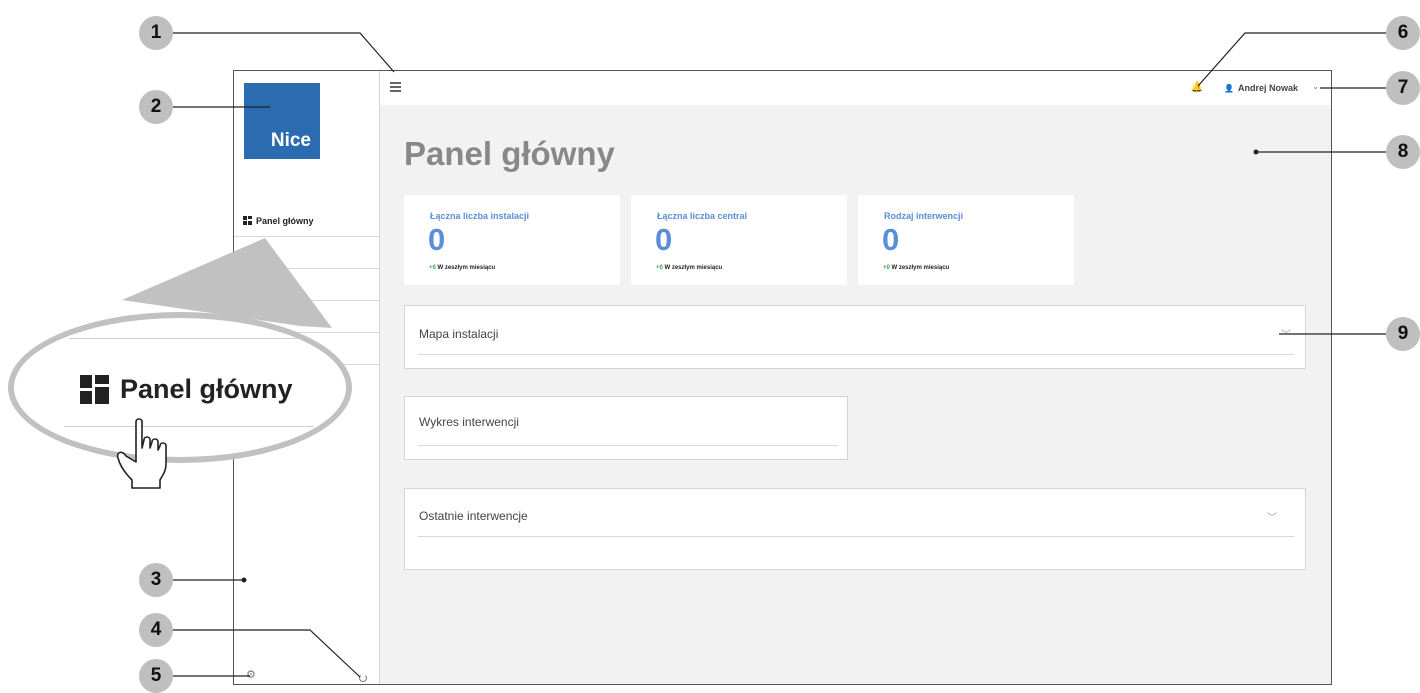  What do you see at coordinates (156, 580) in the screenshot?
I see `callout-3: 3` at bounding box center [156, 580].